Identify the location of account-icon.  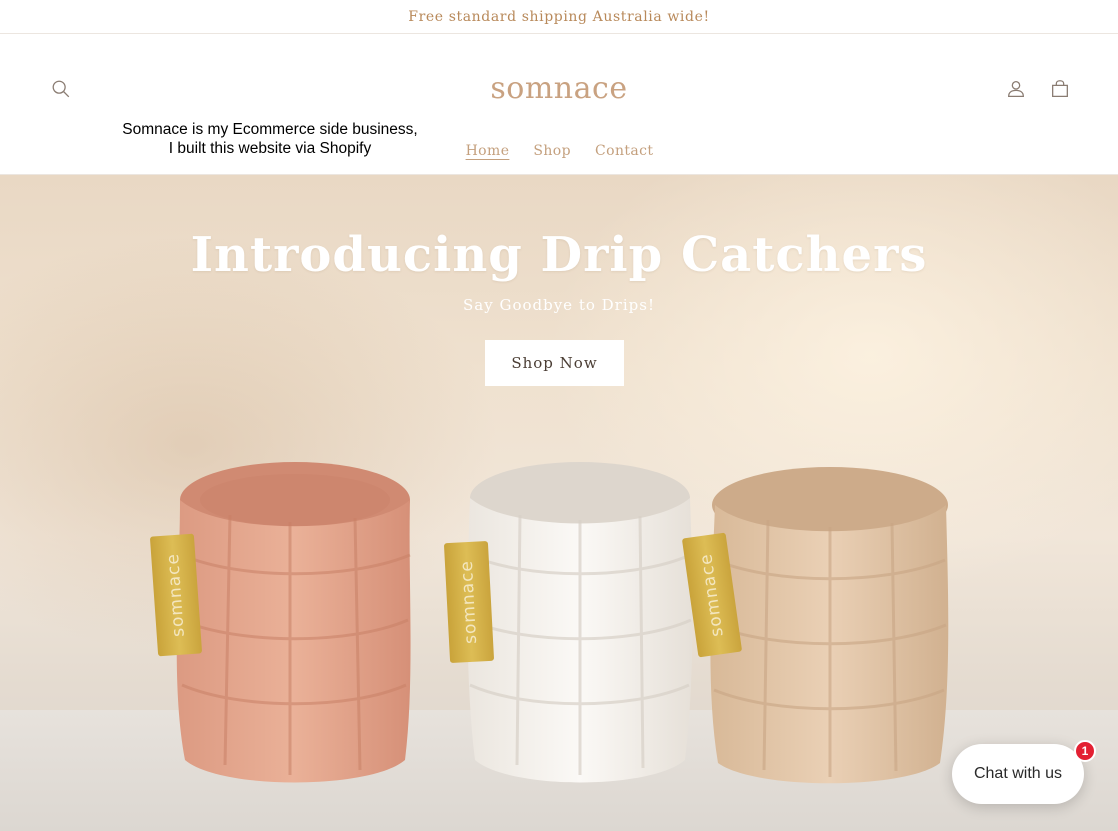
(1016, 89).